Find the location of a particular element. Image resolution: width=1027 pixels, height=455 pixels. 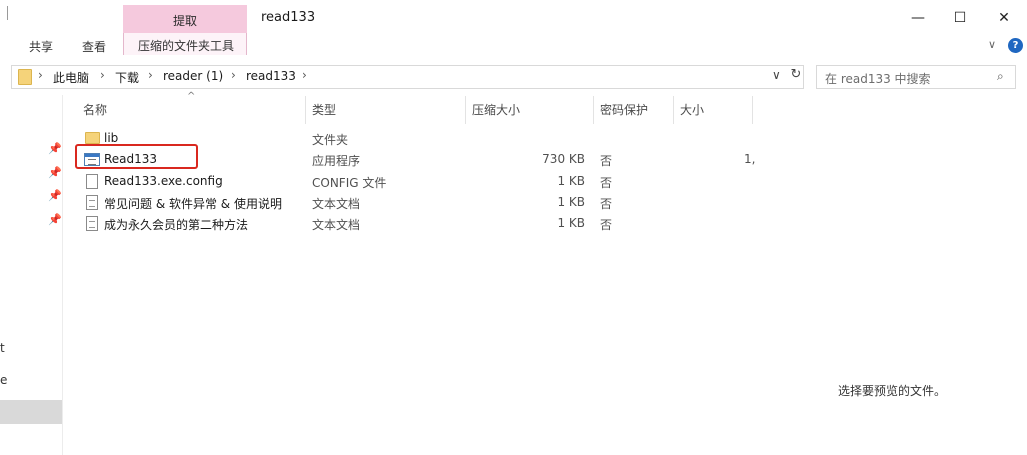

file-compressed-size: 730 KB is located at coordinates (563, 159).